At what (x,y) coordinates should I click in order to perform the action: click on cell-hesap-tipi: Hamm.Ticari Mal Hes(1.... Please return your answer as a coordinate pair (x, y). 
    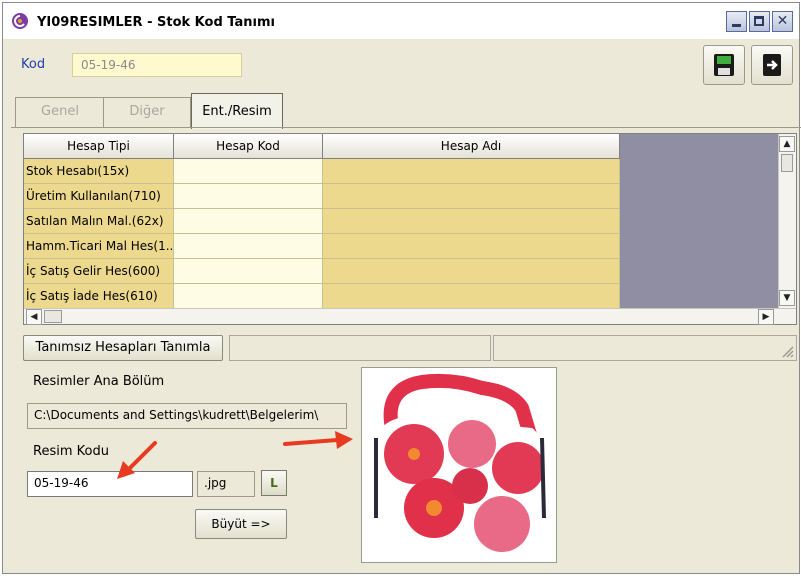
    Looking at the image, I should click on (99, 246).